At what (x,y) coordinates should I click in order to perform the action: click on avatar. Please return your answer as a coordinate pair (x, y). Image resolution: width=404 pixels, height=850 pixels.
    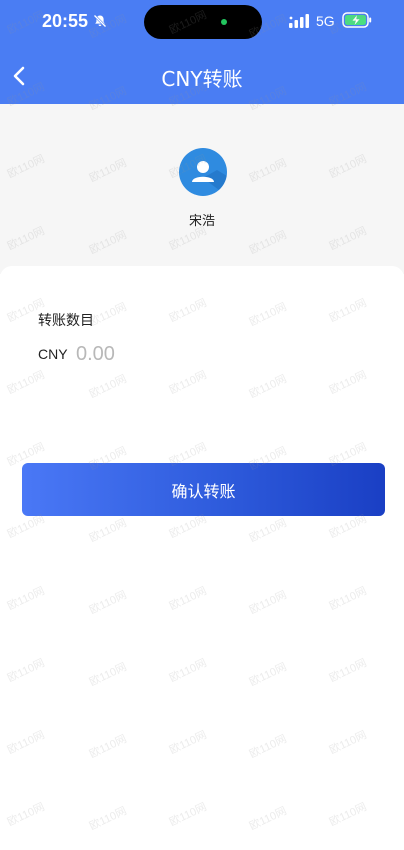
    Looking at the image, I should click on (203, 172).